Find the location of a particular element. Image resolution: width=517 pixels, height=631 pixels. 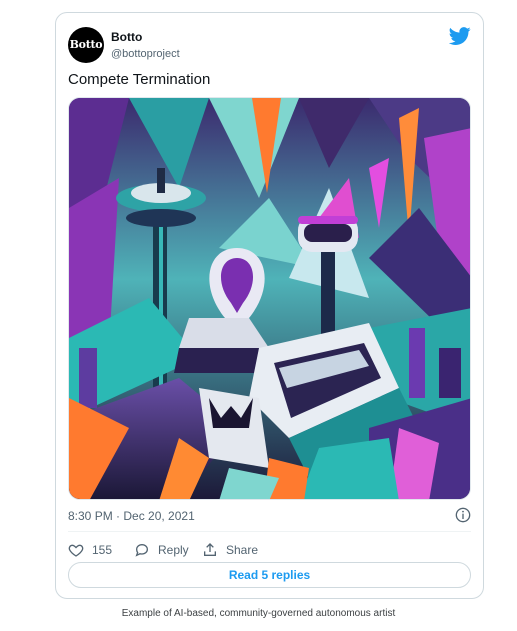

author-handle: @bottoproject is located at coordinates (145, 54).